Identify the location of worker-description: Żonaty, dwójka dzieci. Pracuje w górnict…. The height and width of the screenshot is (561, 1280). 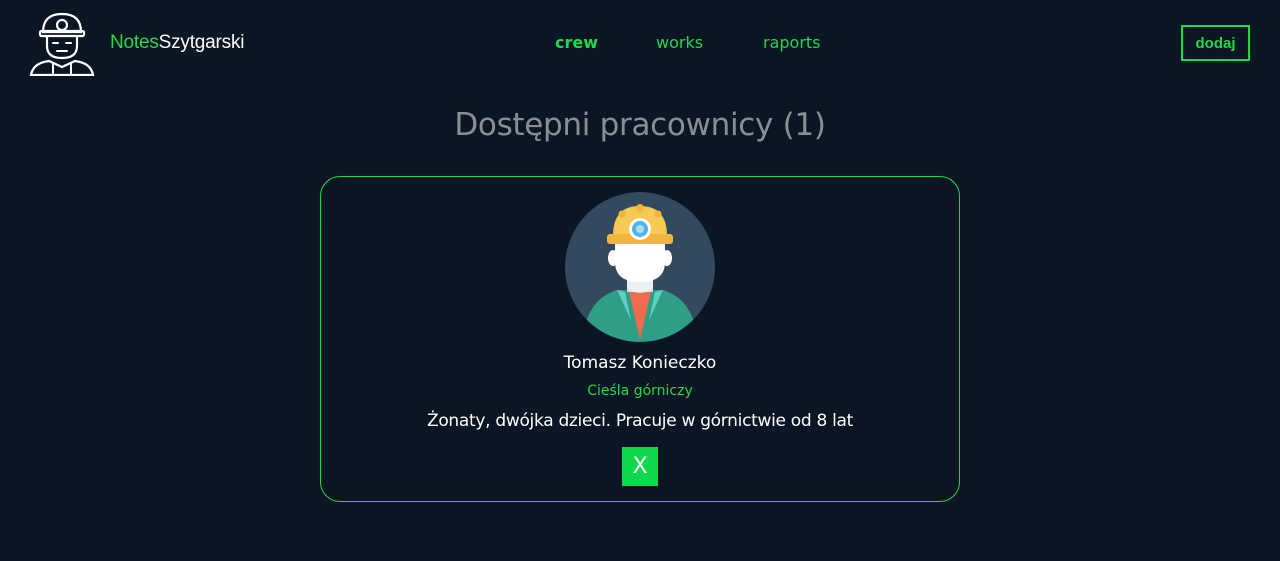
(639, 421).